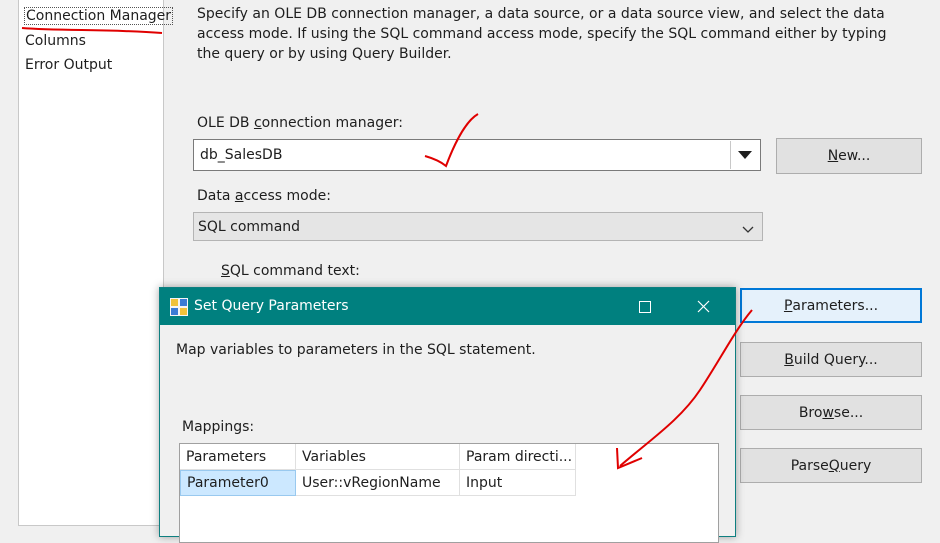 This screenshot has height=543, width=940. Describe the element at coordinates (68, 65) in the screenshot. I see `nav-item-error-output: Error Output` at that location.